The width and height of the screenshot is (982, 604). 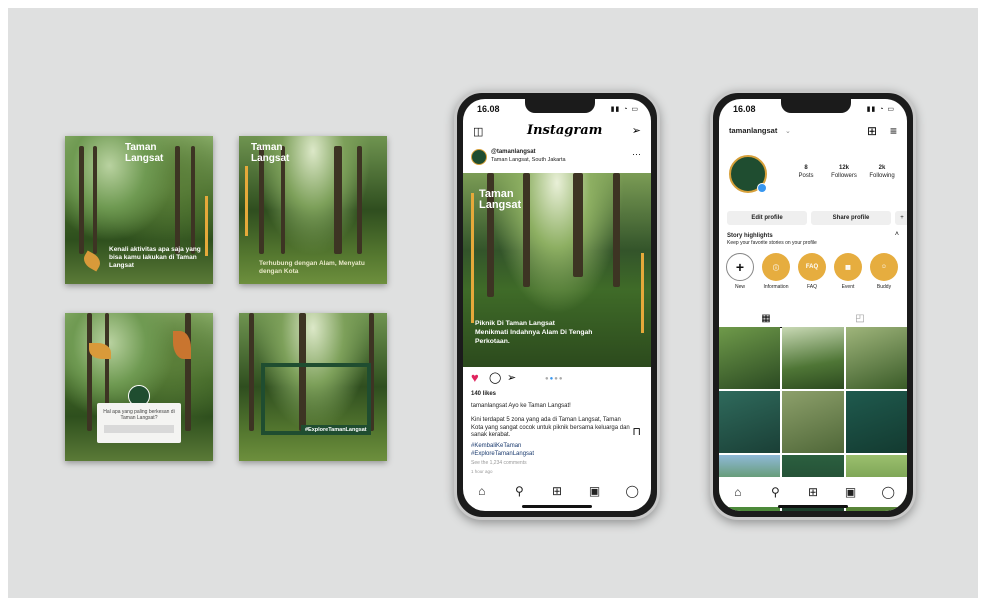 What do you see at coordinates (478, 131) in the screenshot?
I see `camera-icon: ◫` at bounding box center [478, 131].